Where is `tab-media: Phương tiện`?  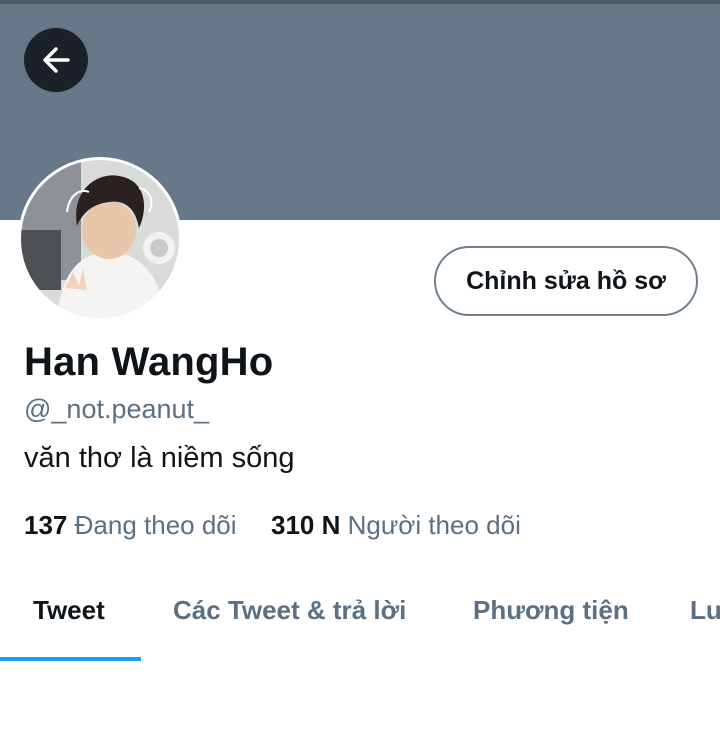 tab-media: Phương tiện is located at coordinates (551, 610).